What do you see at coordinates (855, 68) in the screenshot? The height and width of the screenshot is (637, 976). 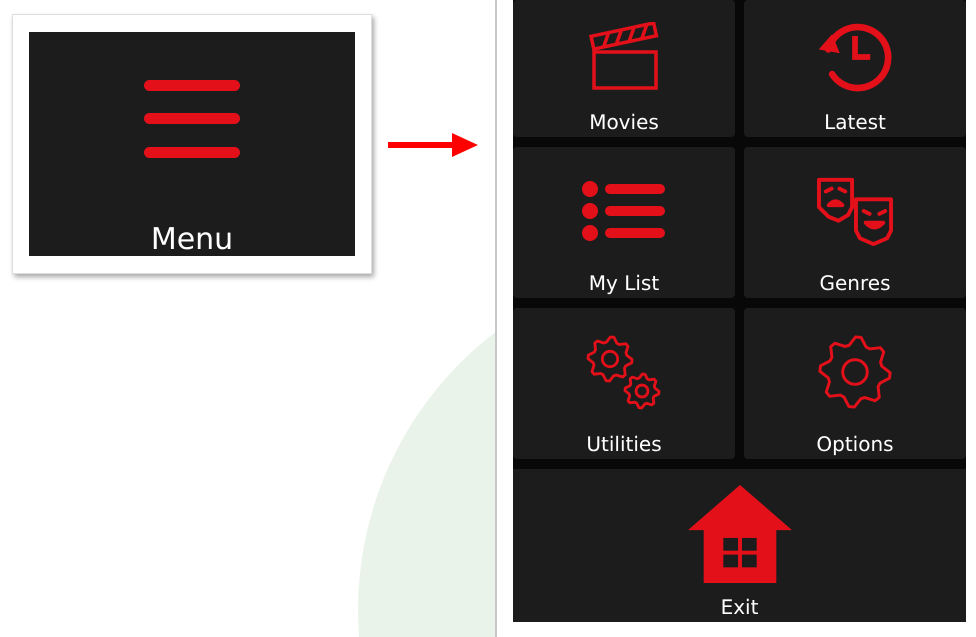 I see `menu-tile: Latest` at bounding box center [855, 68].